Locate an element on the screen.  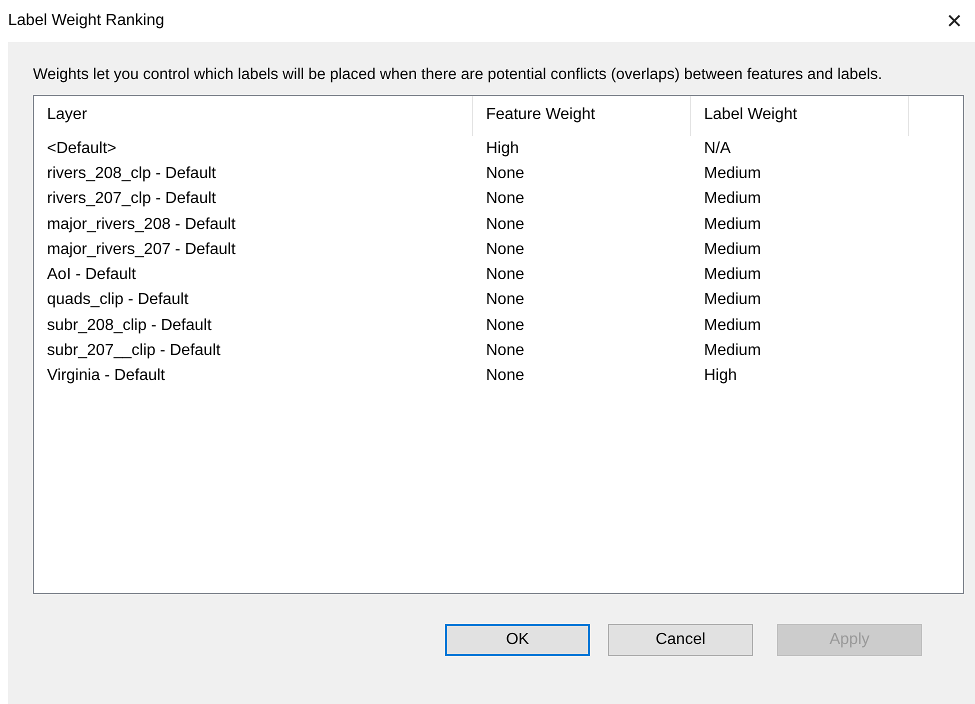
cancel-button: Cancel is located at coordinates (680, 640).